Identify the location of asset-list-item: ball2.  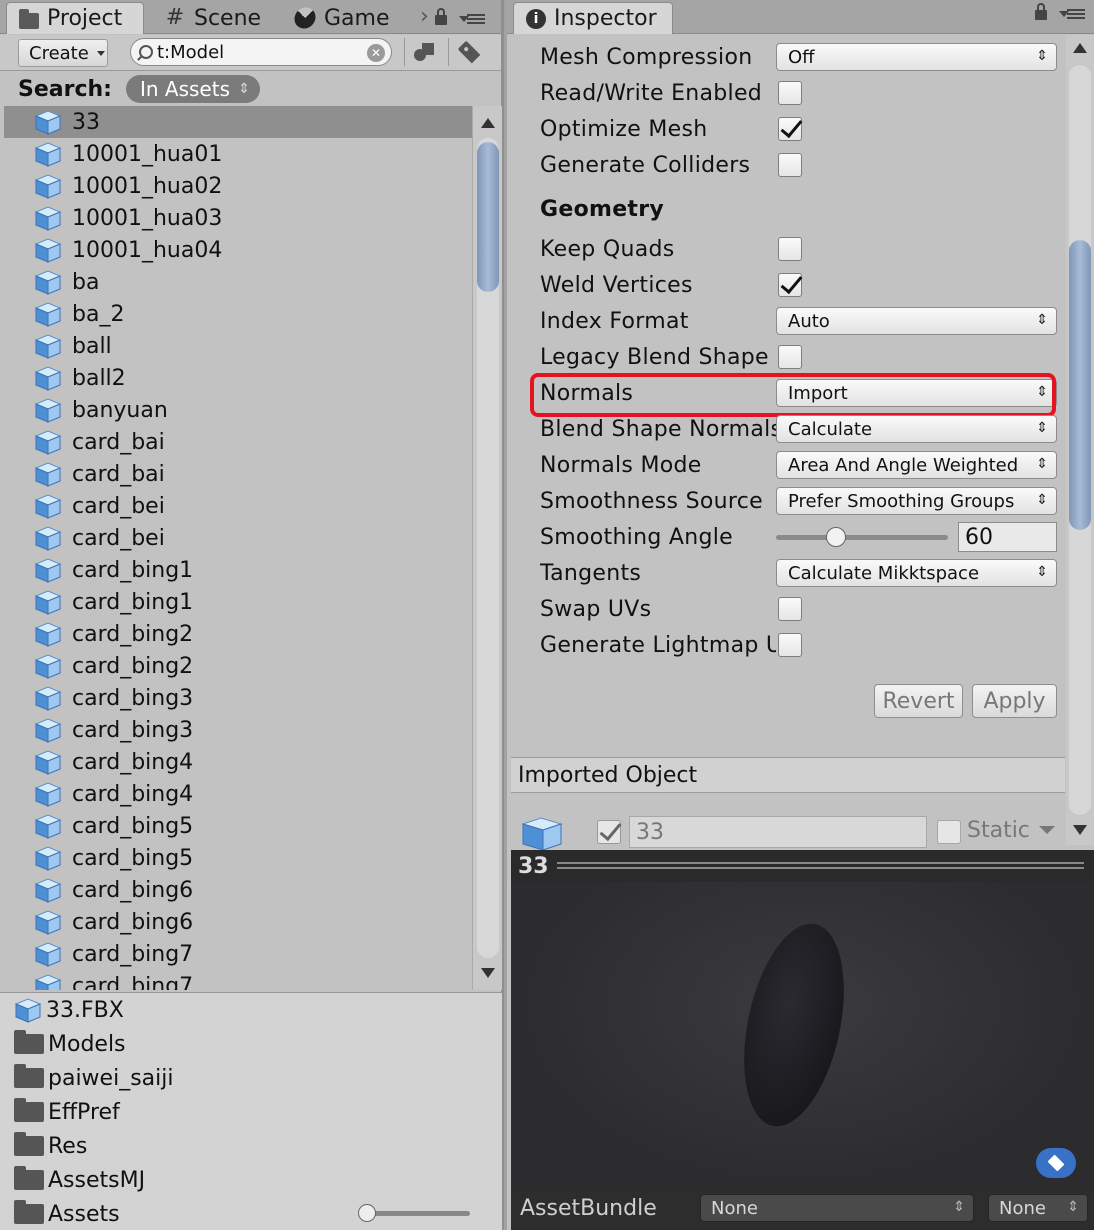
(238, 378).